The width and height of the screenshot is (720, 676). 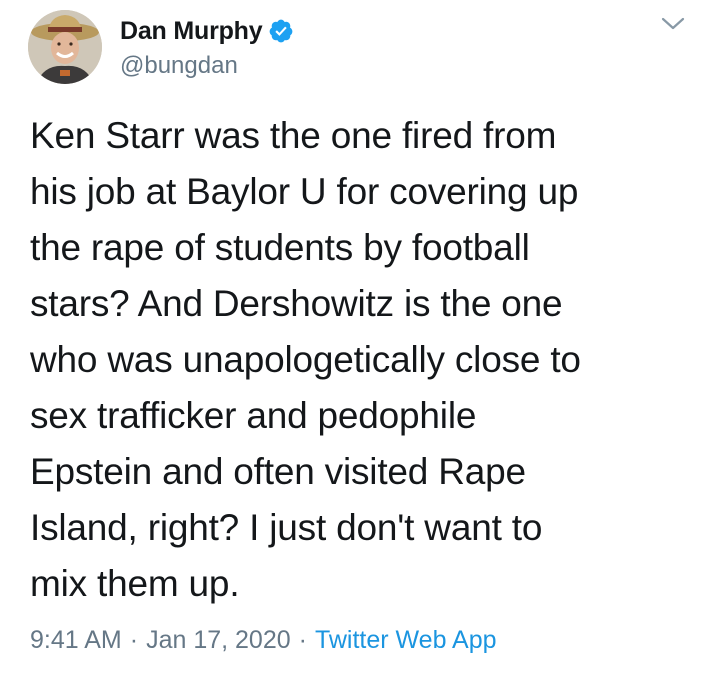 I want to click on tweet-time: 9:41 AM, so click(x=76, y=640).